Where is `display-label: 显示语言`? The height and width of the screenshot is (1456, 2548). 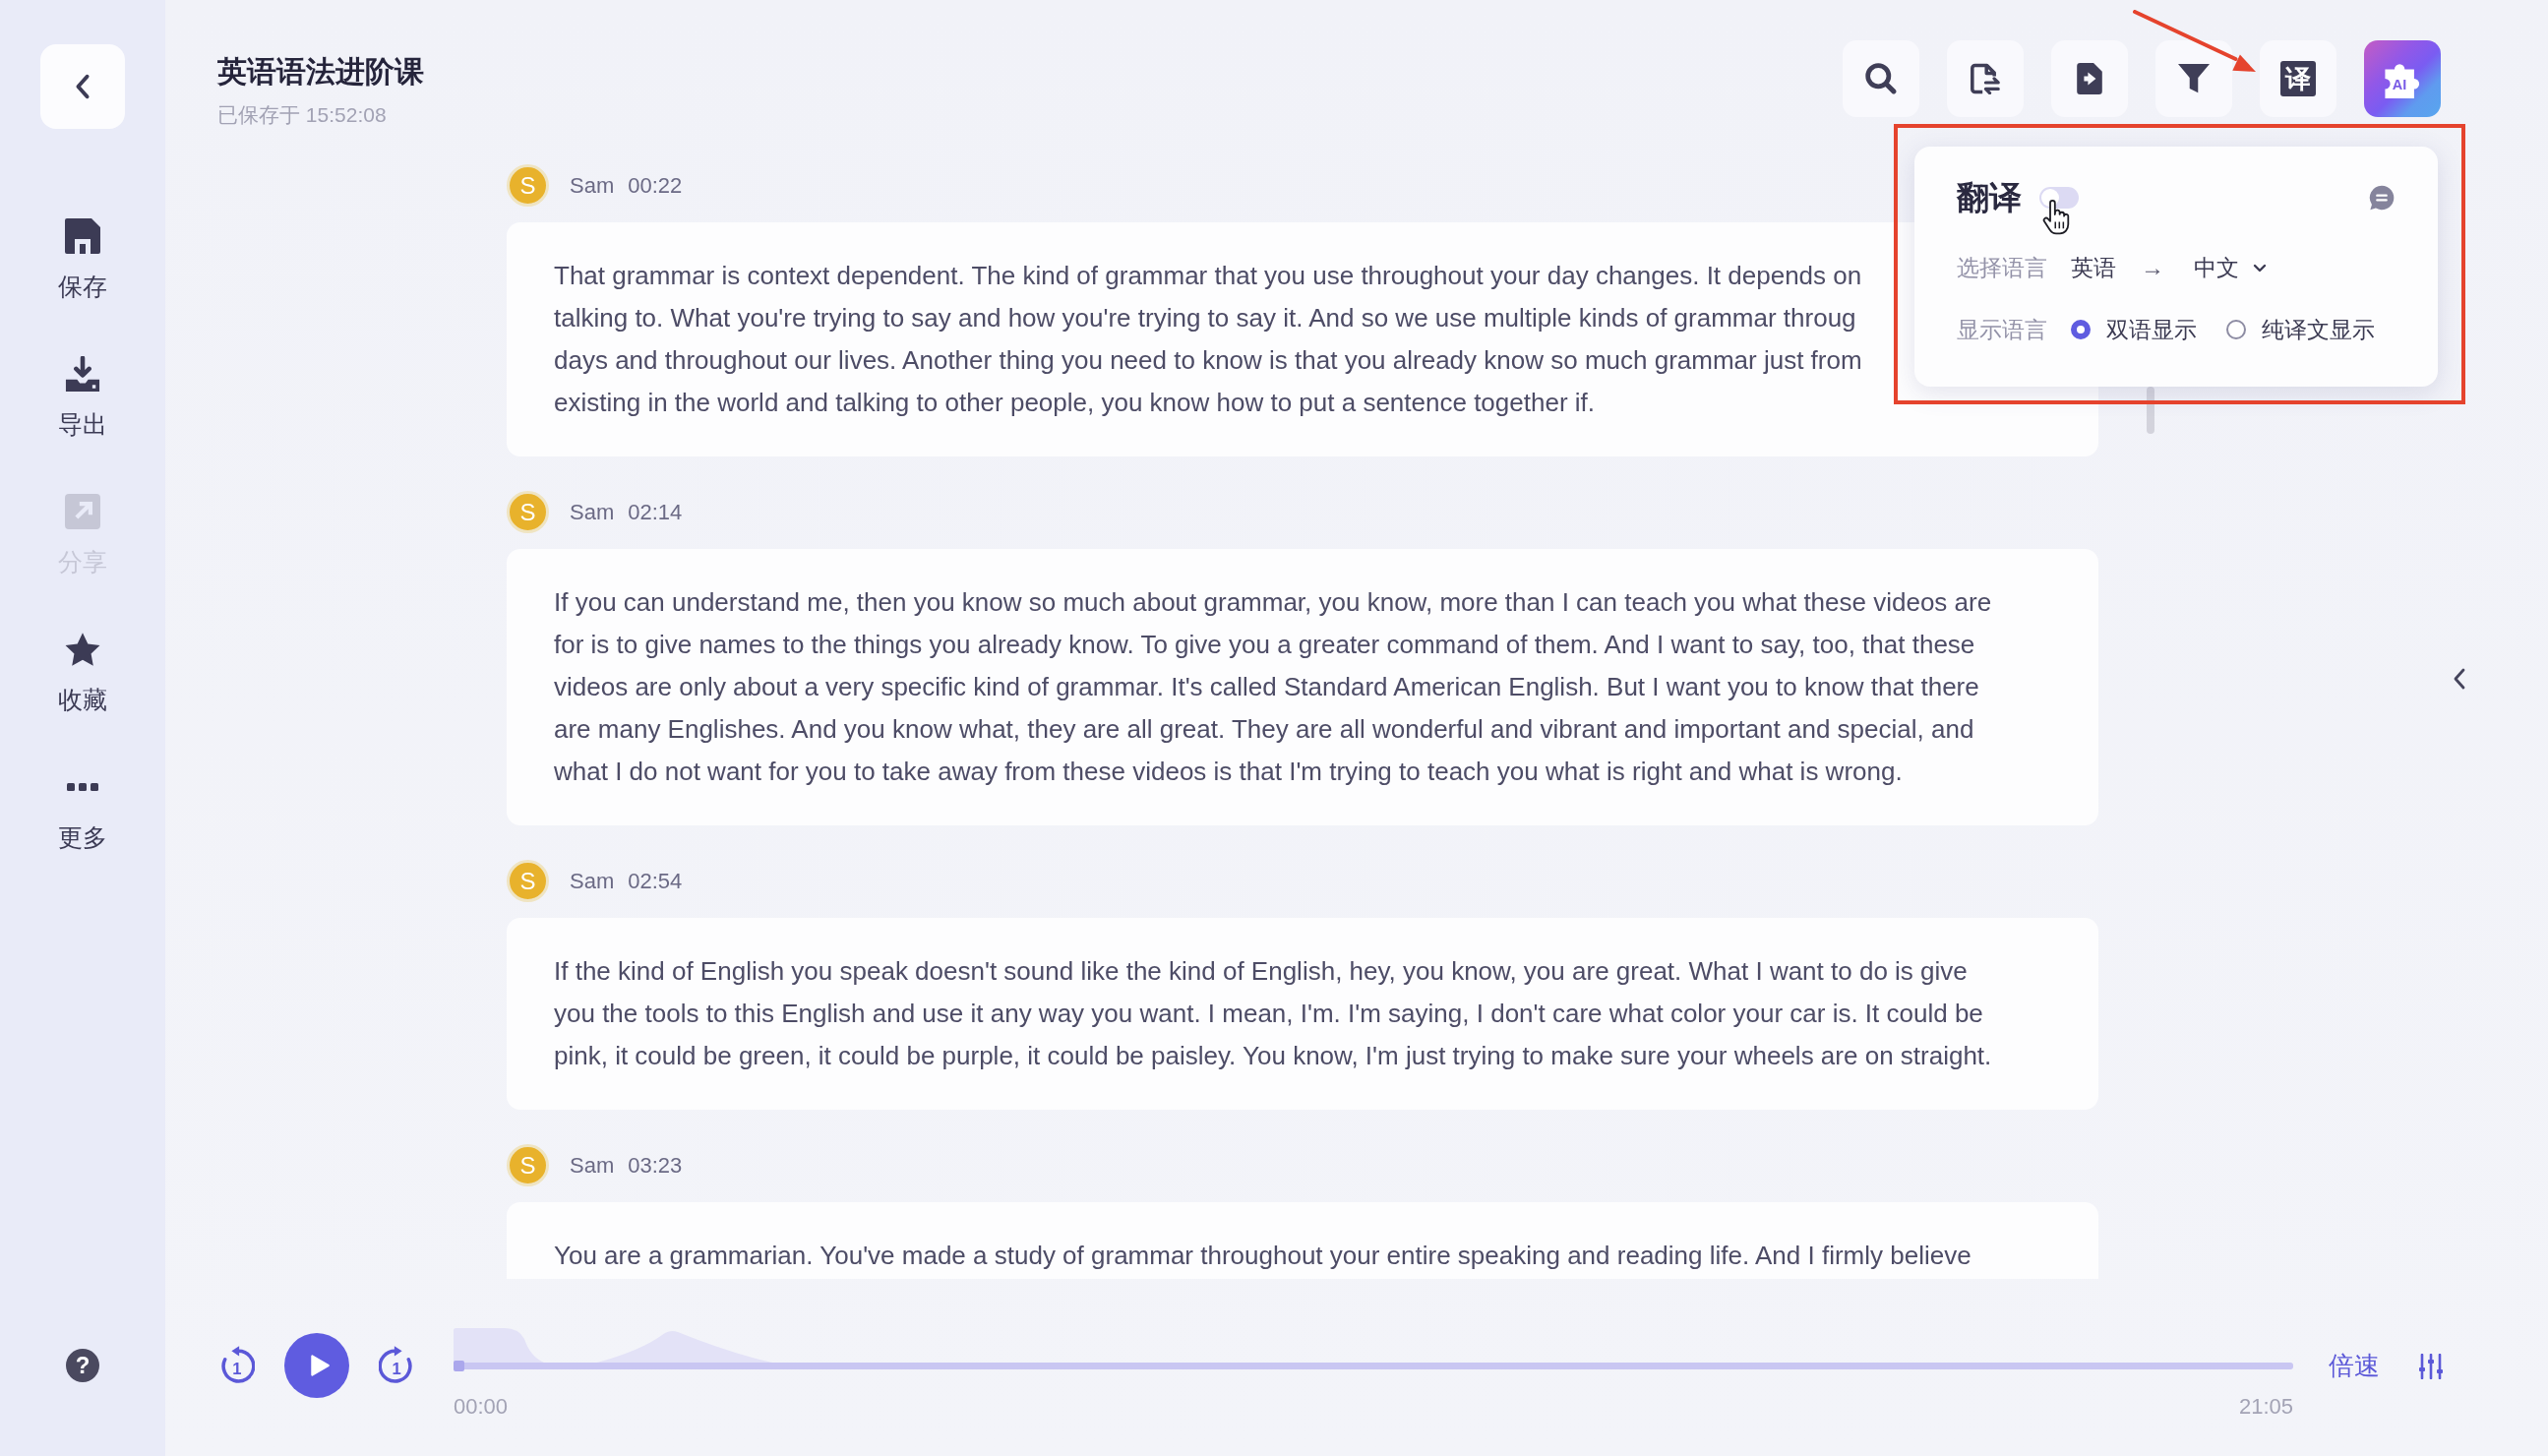 display-label: 显示语言 is located at coordinates (2002, 329).